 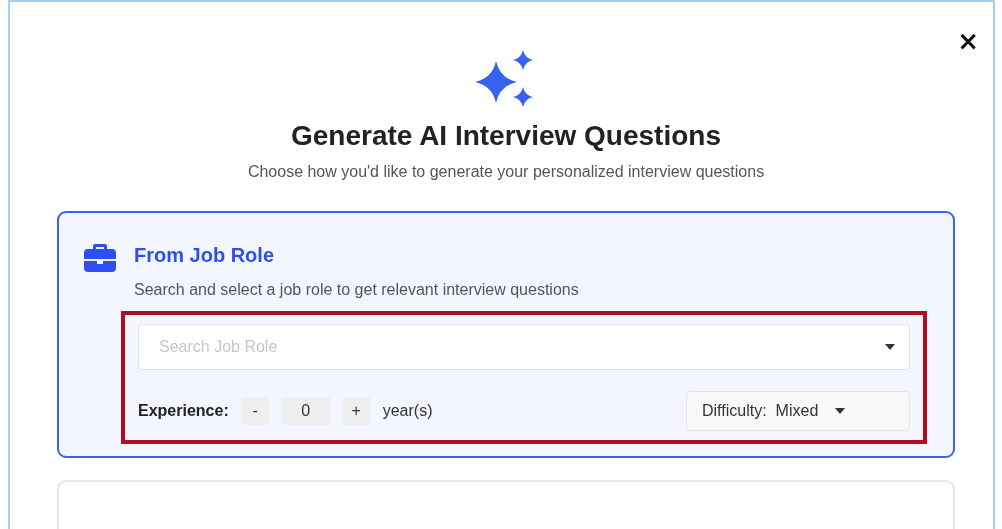 I want to click on option-title: From Job Role, so click(x=204, y=255).